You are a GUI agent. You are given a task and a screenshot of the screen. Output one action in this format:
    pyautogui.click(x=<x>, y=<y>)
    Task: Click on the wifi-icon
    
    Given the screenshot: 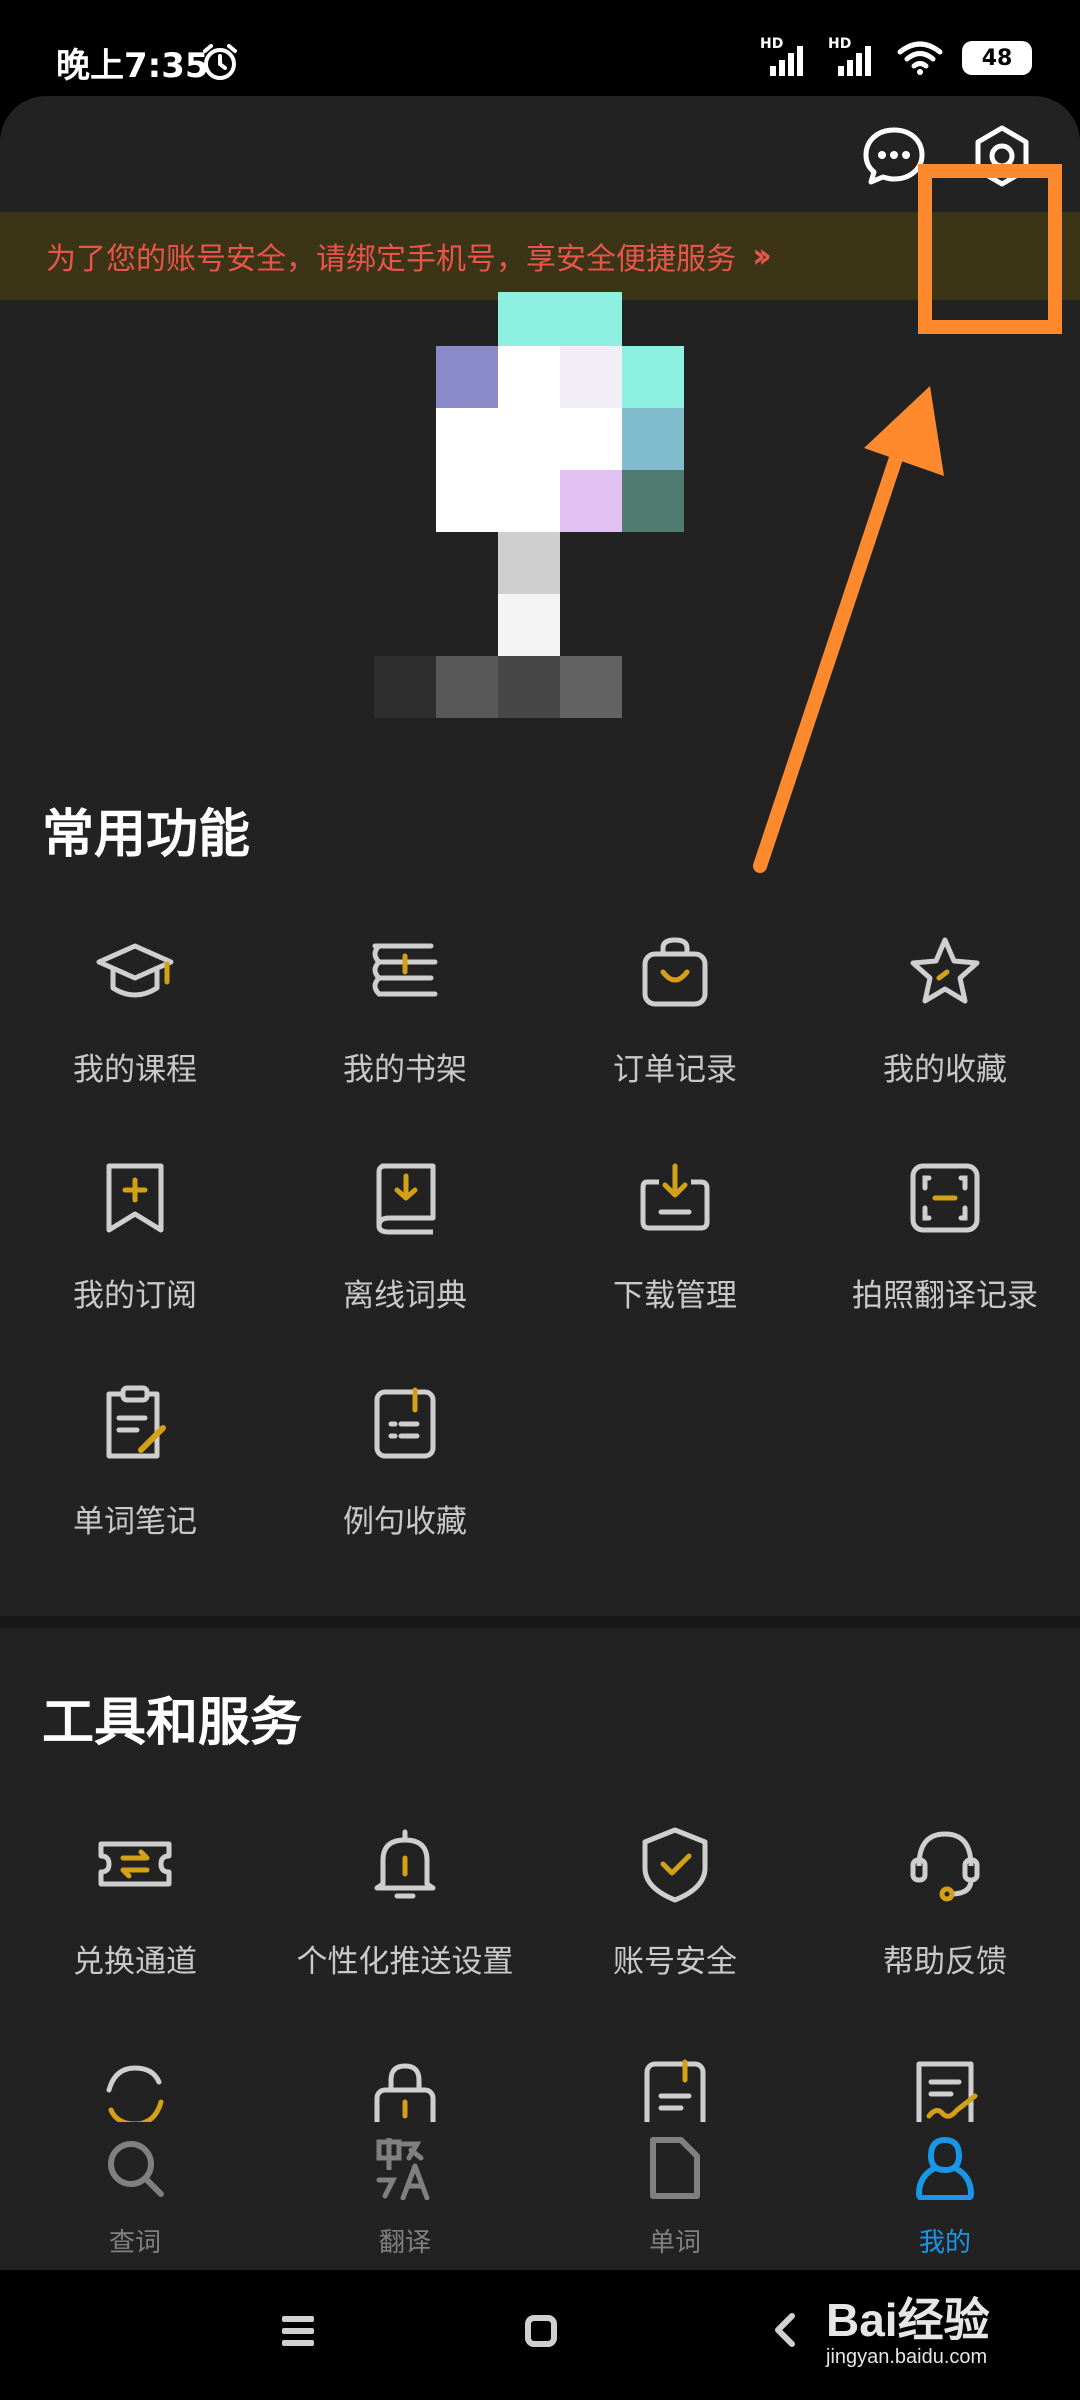 What is the action you would take?
    pyautogui.click(x=920, y=58)
    